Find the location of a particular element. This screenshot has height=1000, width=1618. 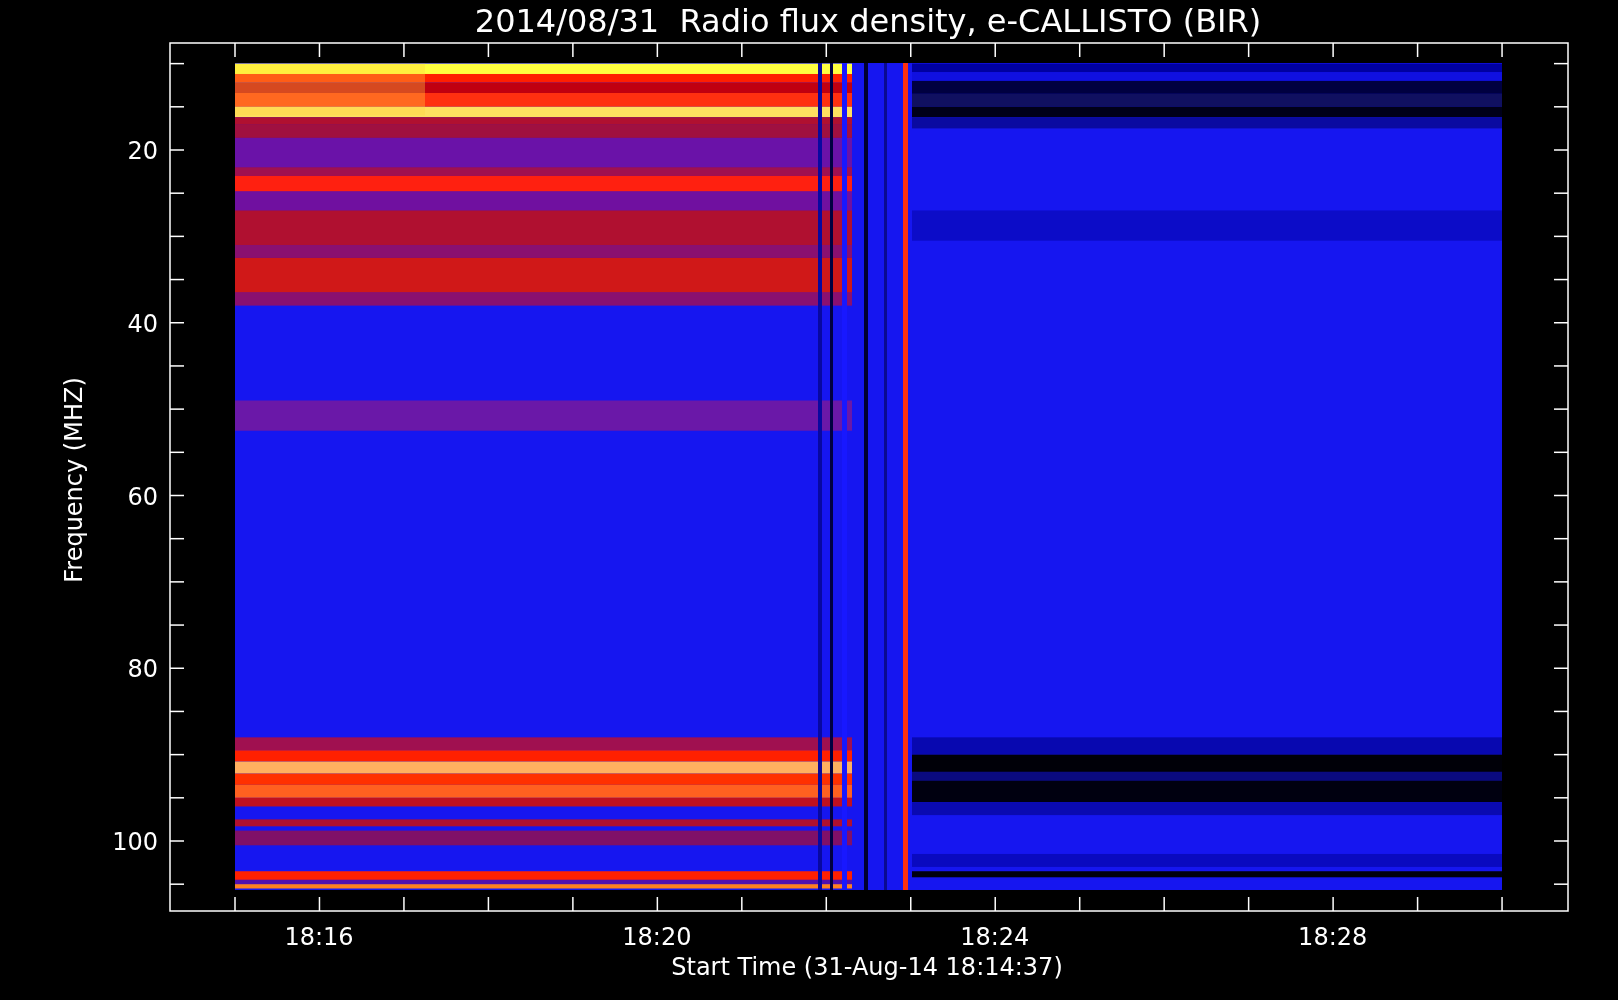

axis-label: Frequency (MHZ) is located at coordinates (74, 480).